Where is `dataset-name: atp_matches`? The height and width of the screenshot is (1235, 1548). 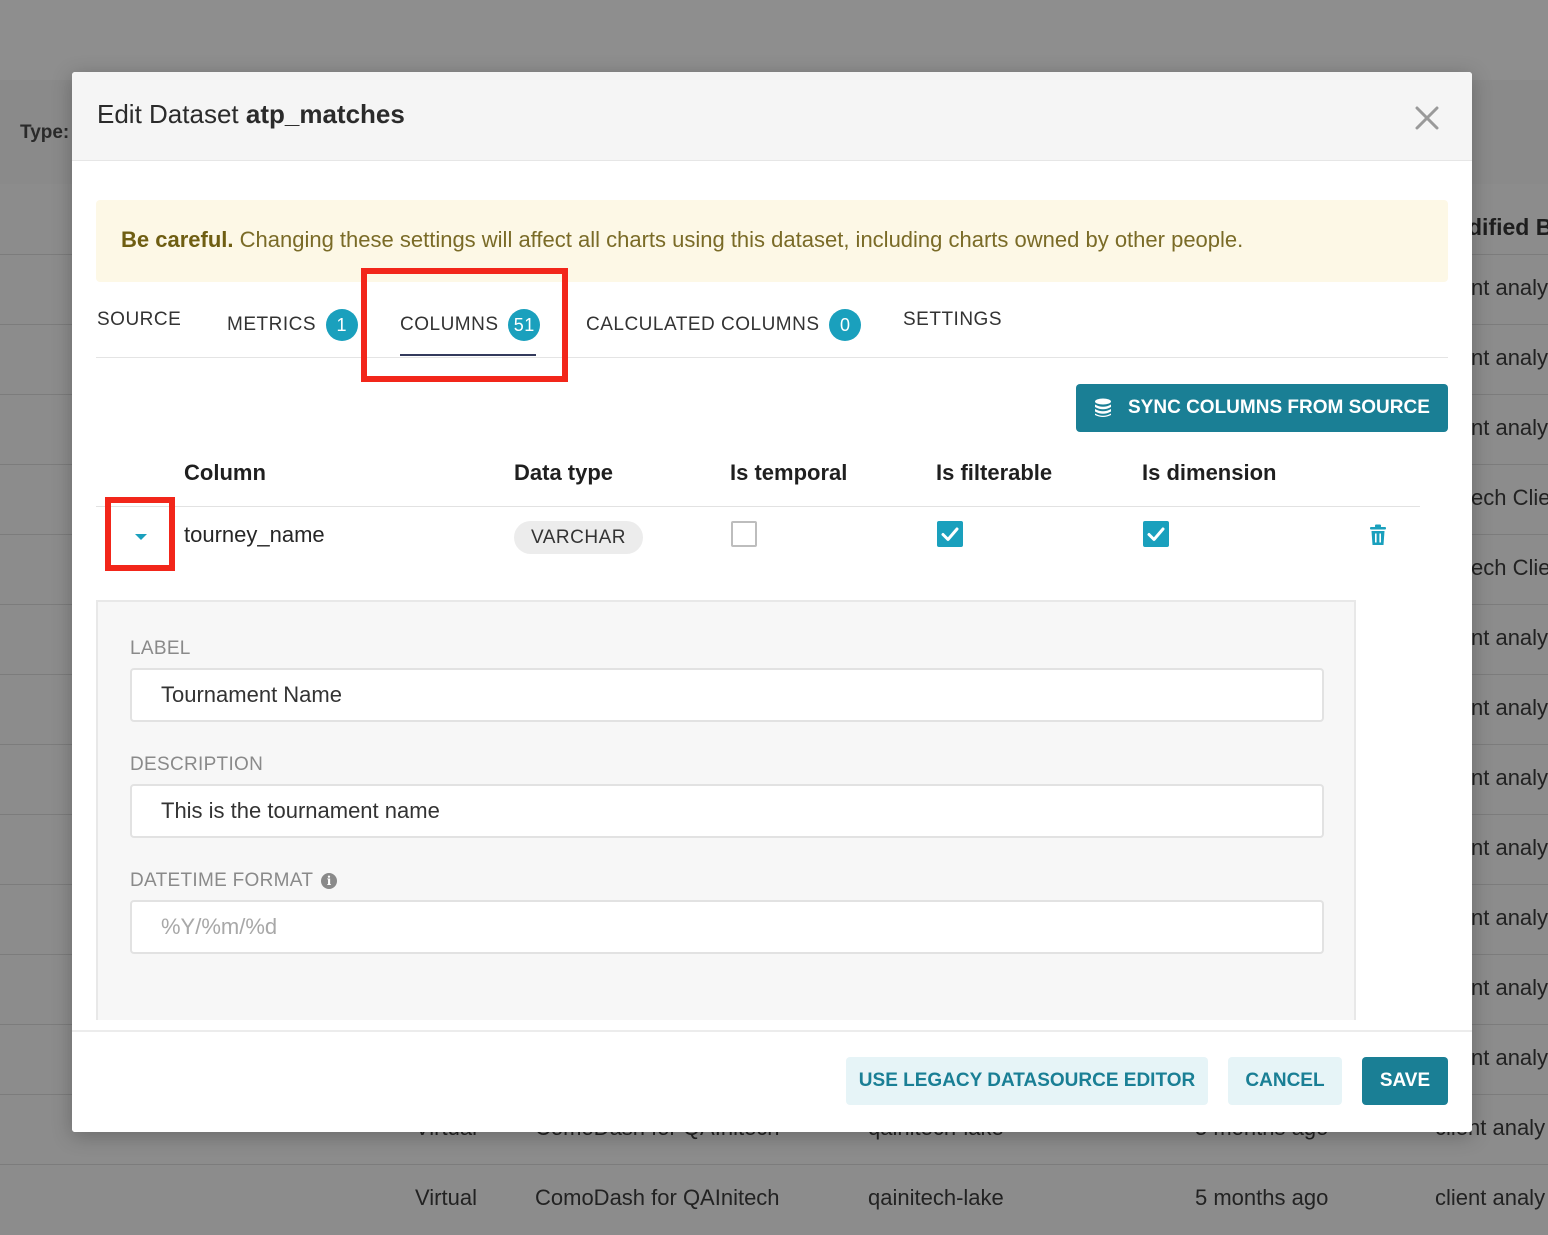 dataset-name: atp_matches is located at coordinates (325, 114).